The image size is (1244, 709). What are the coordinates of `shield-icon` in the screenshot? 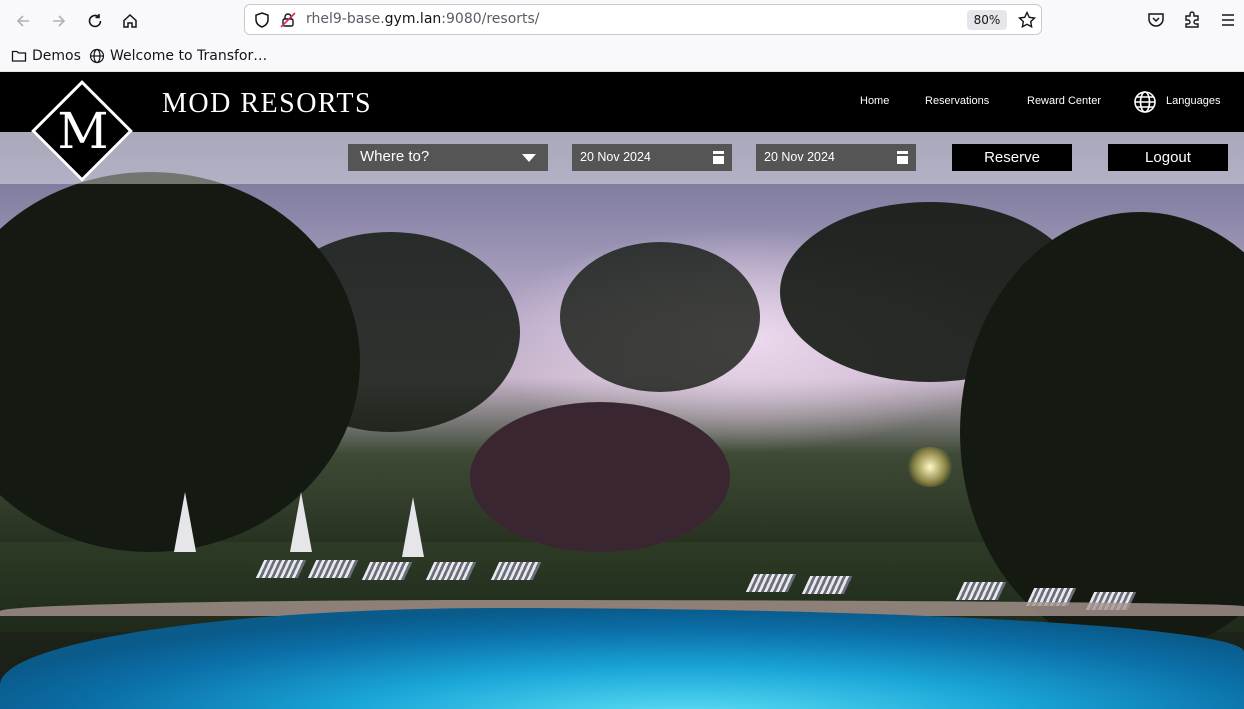 It's located at (262, 20).